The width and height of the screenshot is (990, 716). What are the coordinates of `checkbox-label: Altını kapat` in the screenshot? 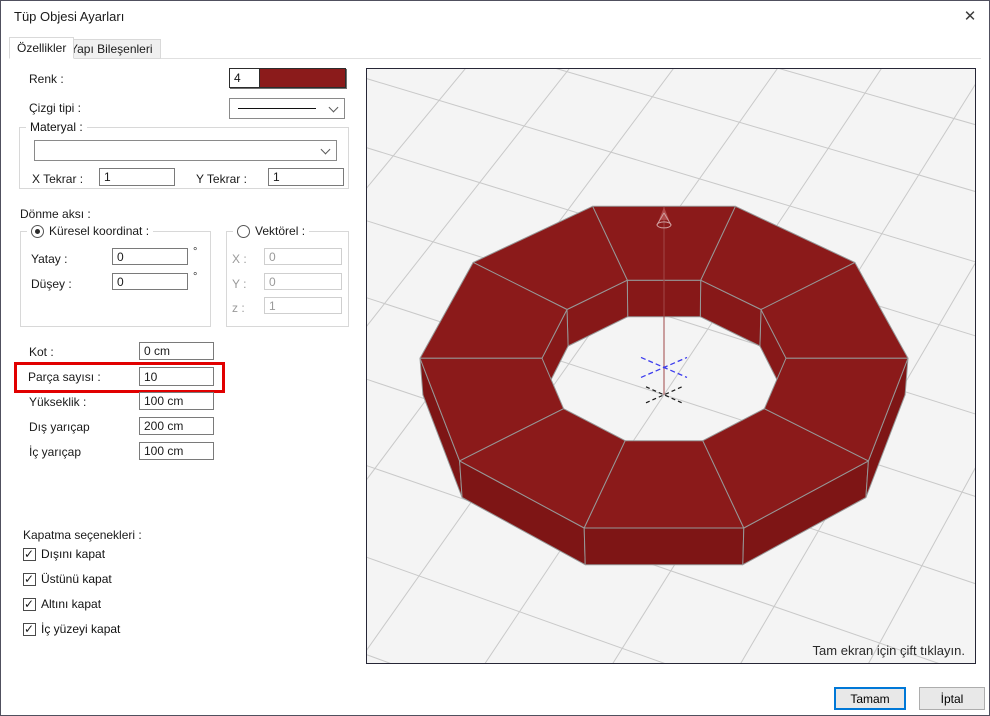 It's located at (71, 604).